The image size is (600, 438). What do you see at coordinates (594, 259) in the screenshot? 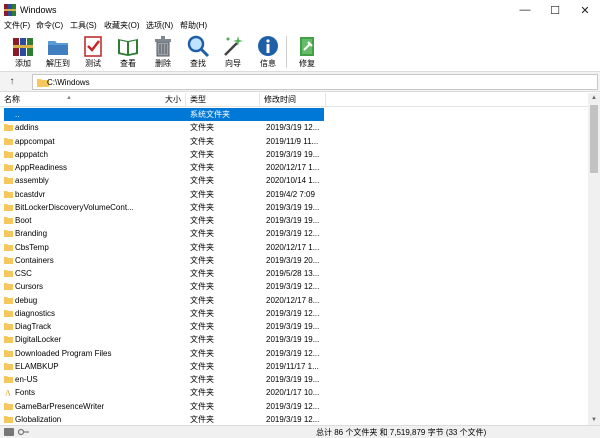
I see `vertical-scrollbar: ▲ ▼` at bounding box center [594, 259].